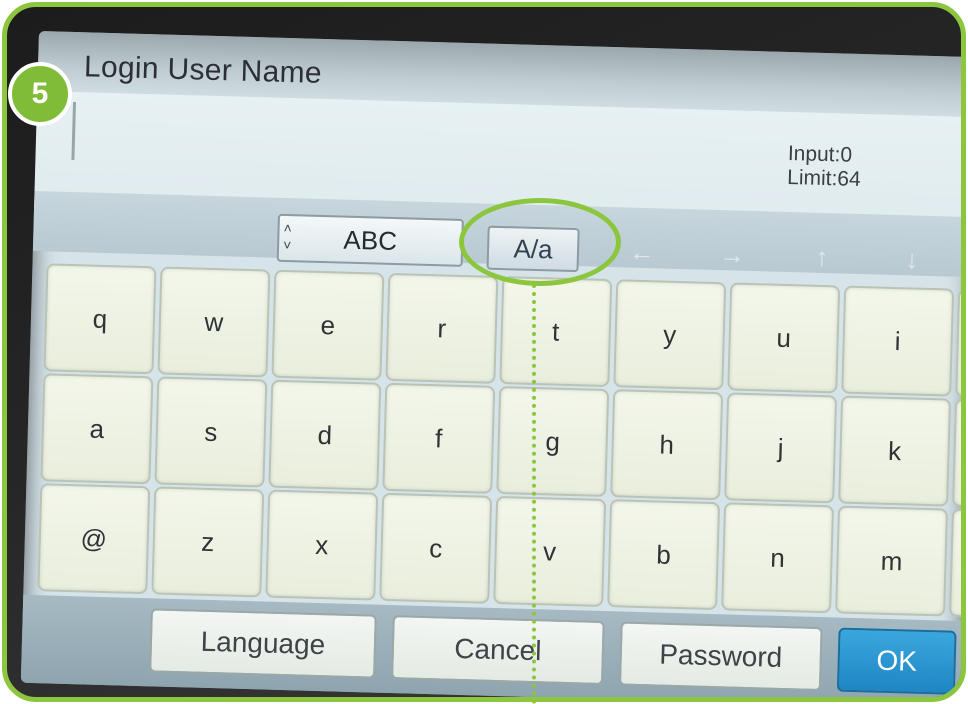 The width and height of the screenshot is (968, 704). Describe the element at coordinates (263, 643) in the screenshot. I see `language-button: Language` at that location.